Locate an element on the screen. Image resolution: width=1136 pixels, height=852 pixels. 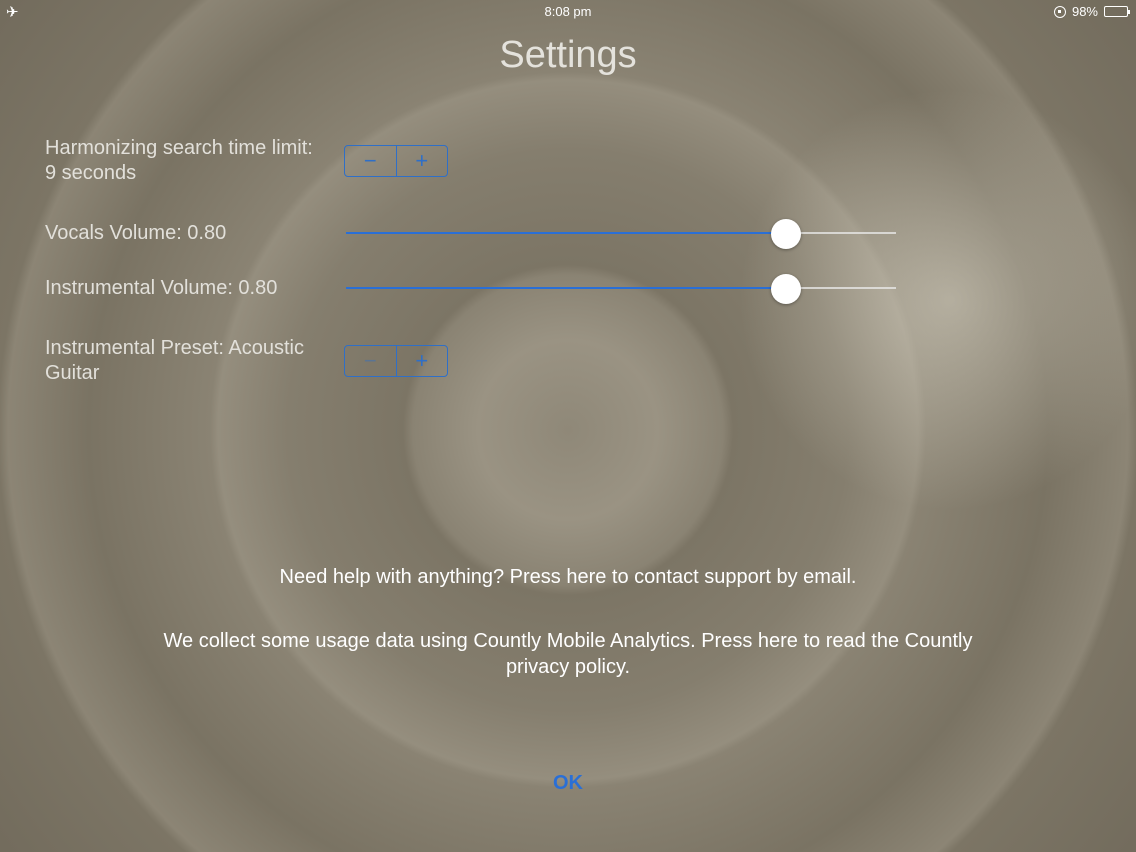
instrumental-volume-slider is located at coordinates (621, 289).